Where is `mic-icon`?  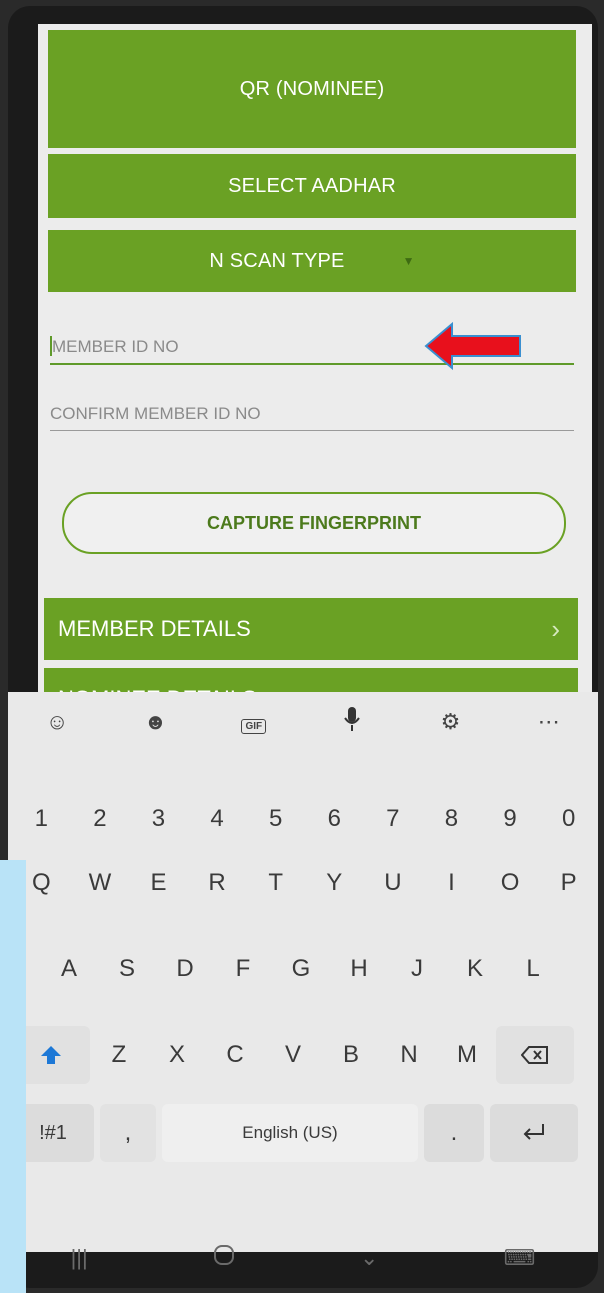
mic-icon is located at coordinates (352, 722).